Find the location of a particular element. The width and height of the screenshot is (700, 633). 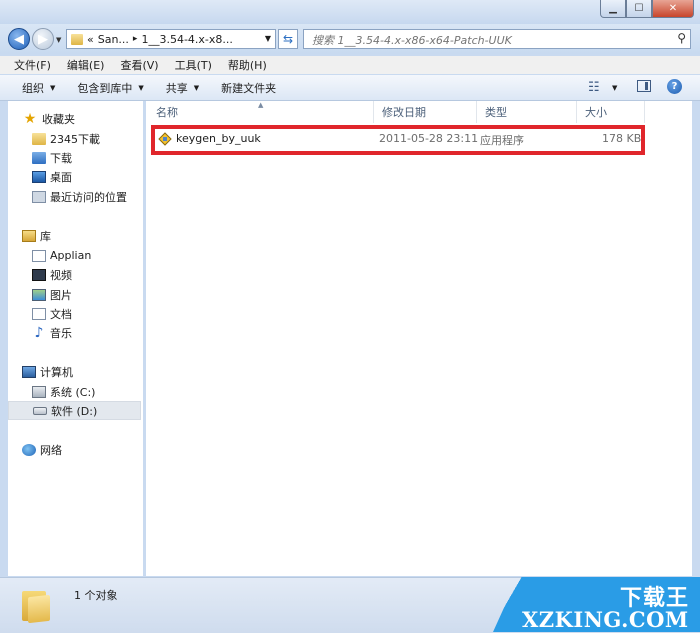

nav-item-documents: 文档 is located at coordinates (52, 313).